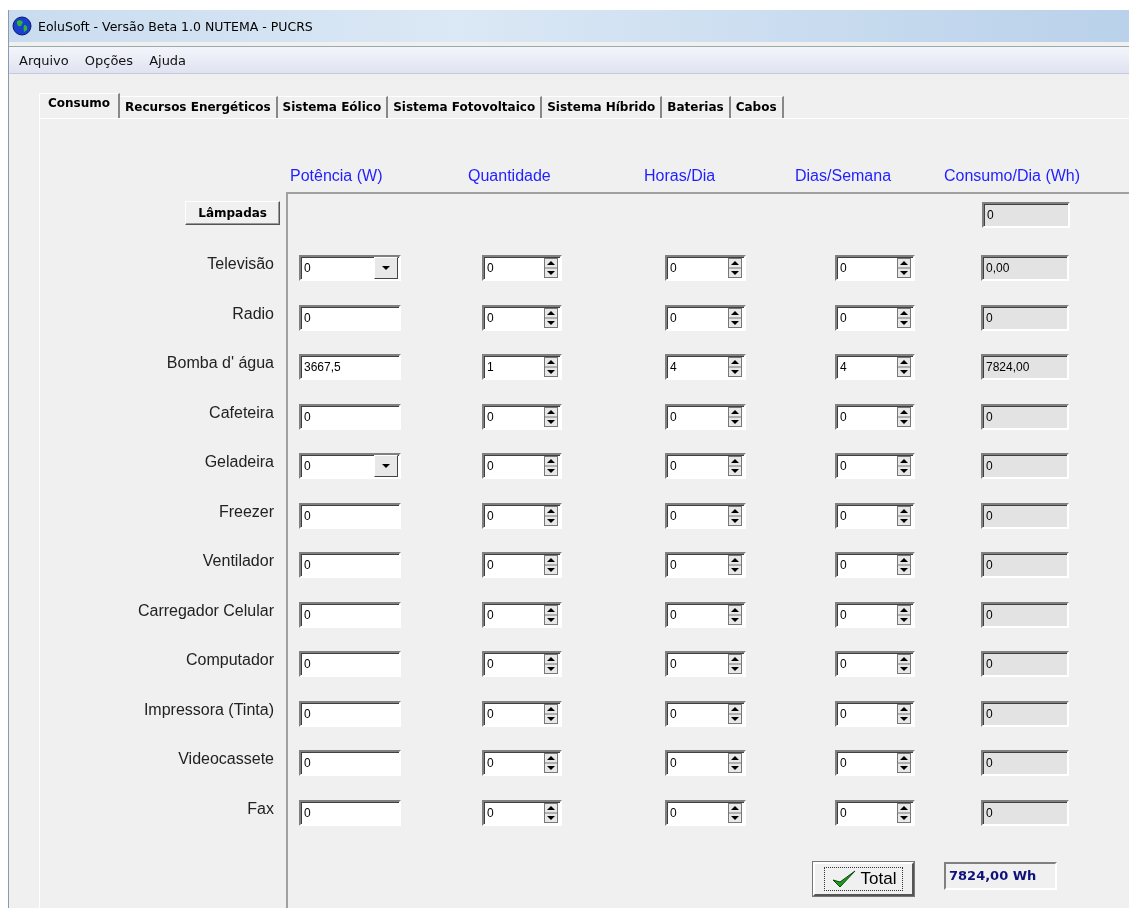 The image size is (1129, 908). Describe the element at coordinates (80, 105) in the screenshot. I see `tab: Consumo` at that location.